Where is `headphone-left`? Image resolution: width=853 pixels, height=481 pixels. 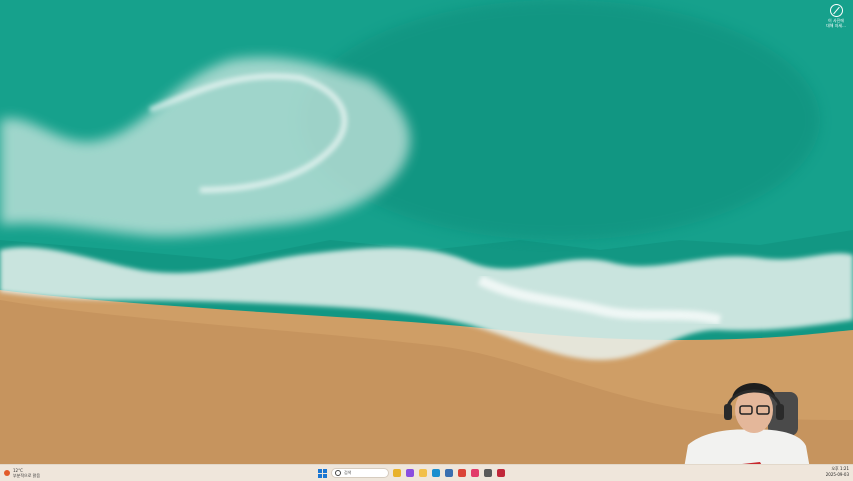 headphone-left is located at coordinates (728, 412).